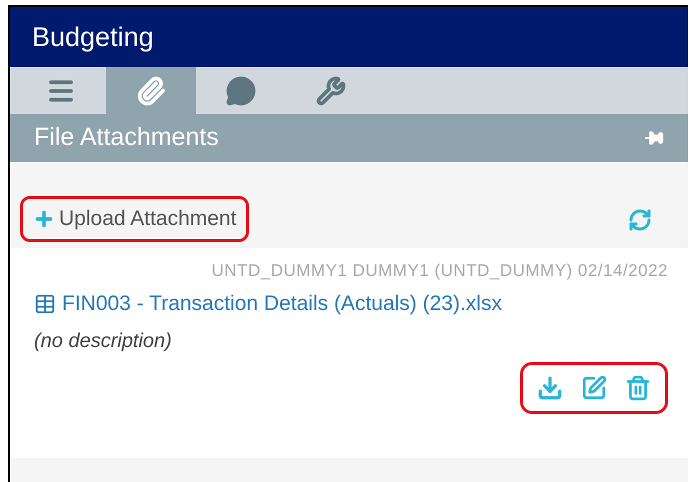  Describe the element at coordinates (331, 91) in the screenshot. I see `wrench-icon` at that location.